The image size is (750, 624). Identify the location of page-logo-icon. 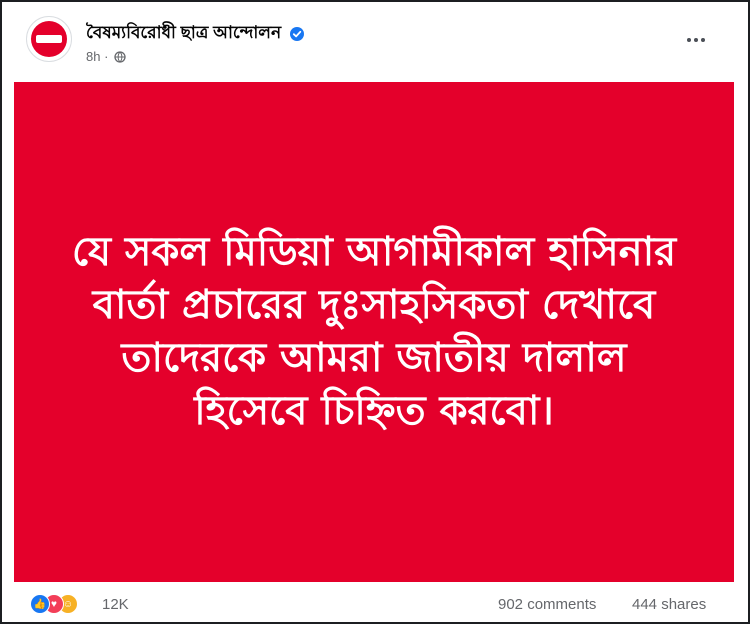
(49, 39).